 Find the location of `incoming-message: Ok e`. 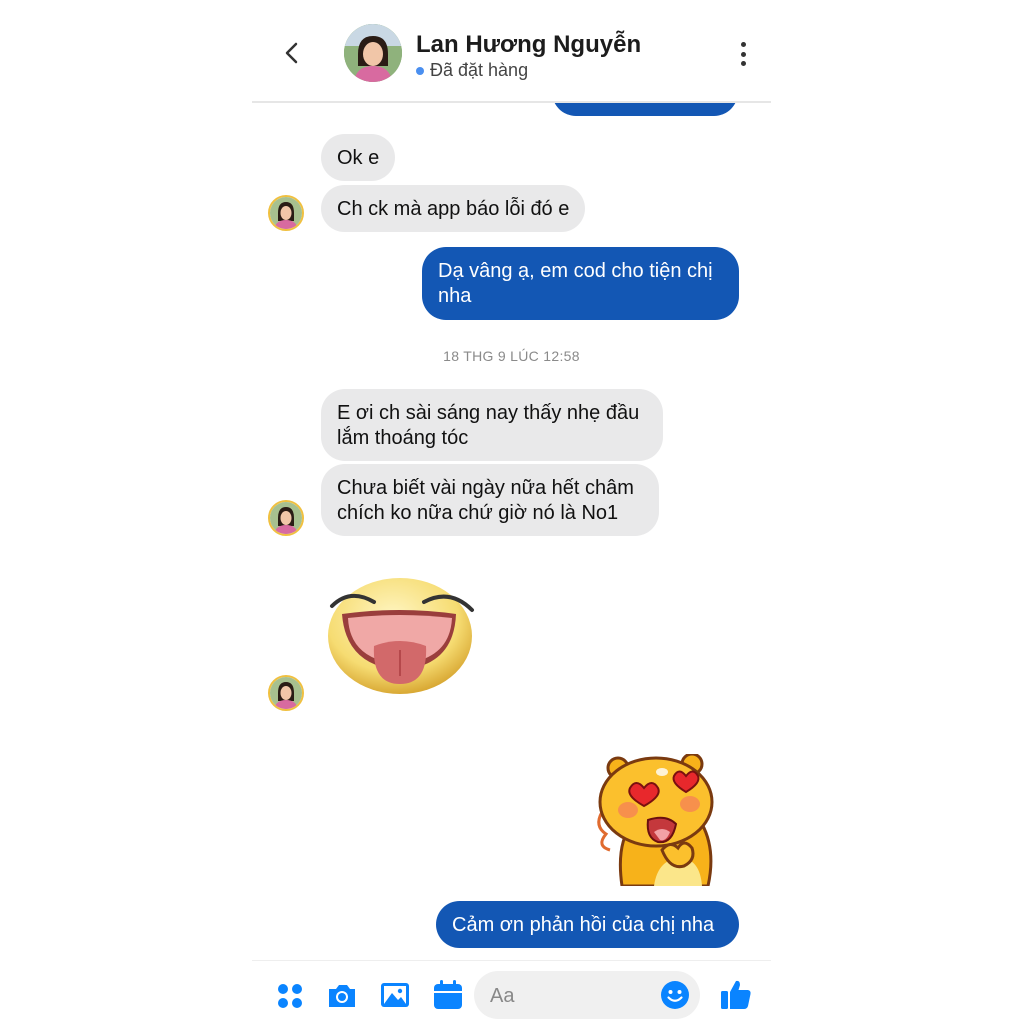

incoming-message: Ok e is located at coordinates (358, 157).